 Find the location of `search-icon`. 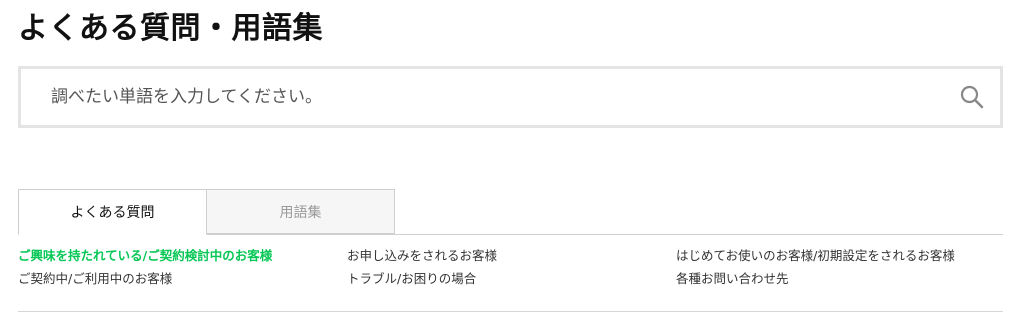

search-icon is located at coordinates (972, 97).